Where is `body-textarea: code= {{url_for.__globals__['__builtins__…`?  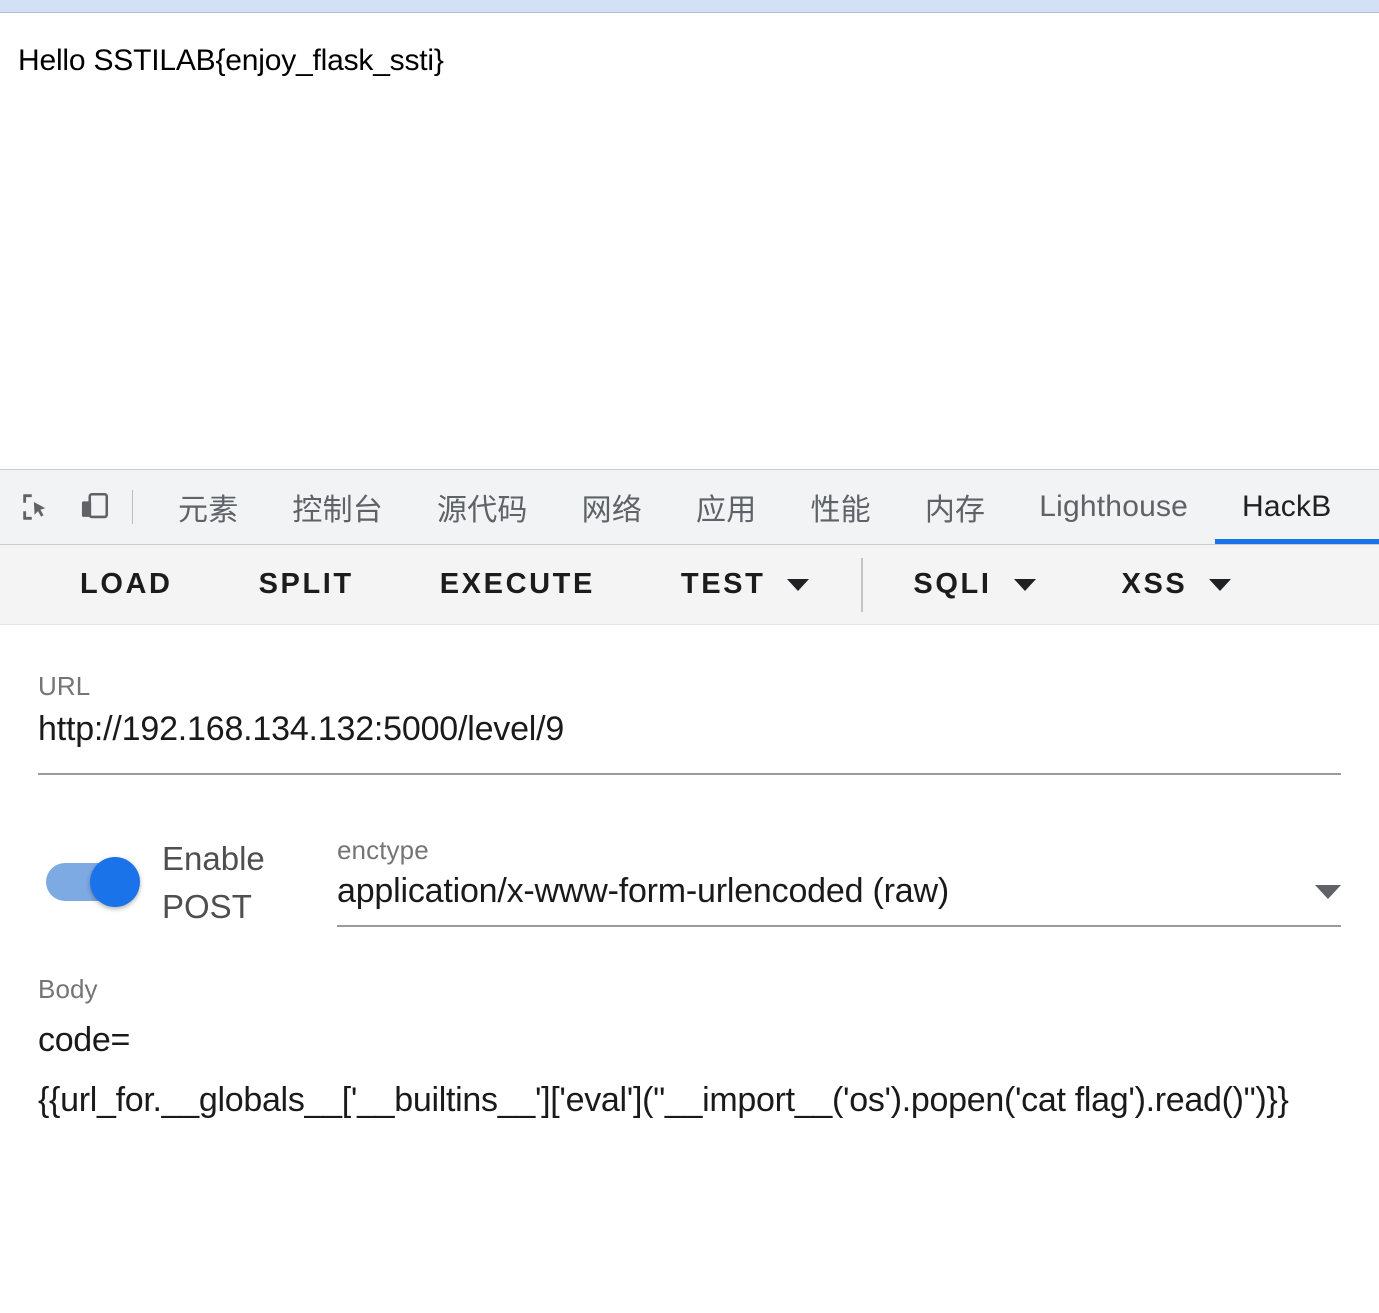 body-textarea: code= {{url_for.__globals__['__builtins__… is located at coordinates (689, 1068).